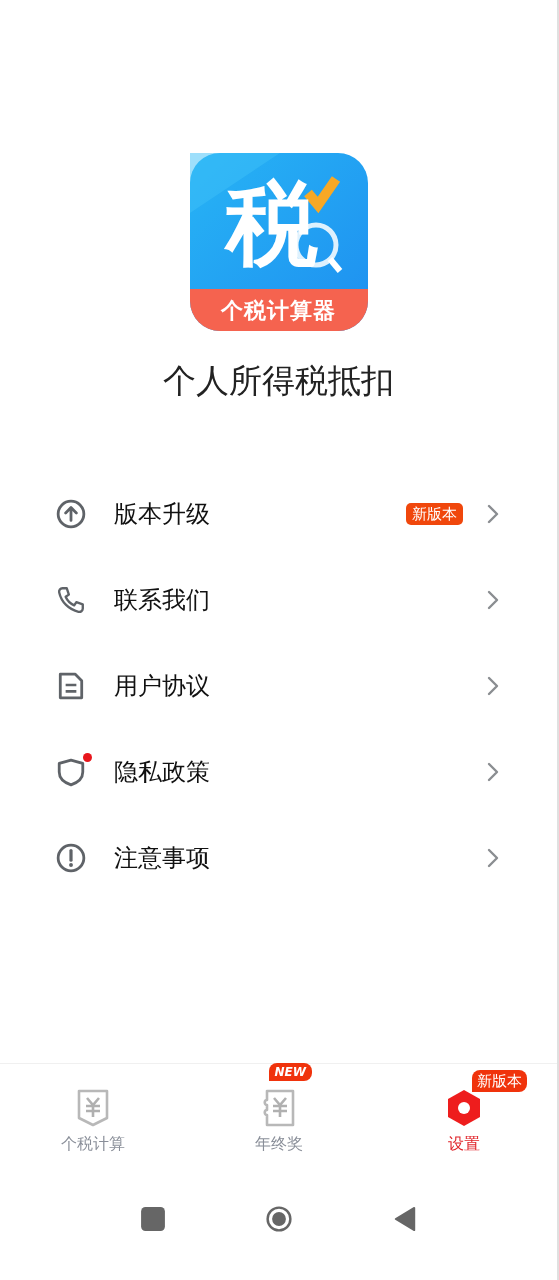 The height and width of the screenshot is (1280, 559). I want to click on recents-button, so click(152, 1219).